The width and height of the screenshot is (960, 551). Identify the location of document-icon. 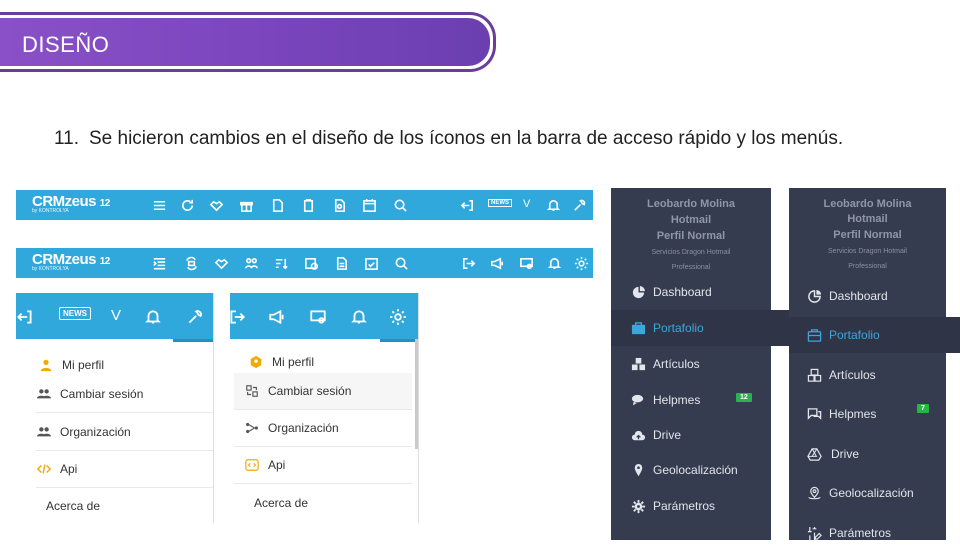
(277, 205).